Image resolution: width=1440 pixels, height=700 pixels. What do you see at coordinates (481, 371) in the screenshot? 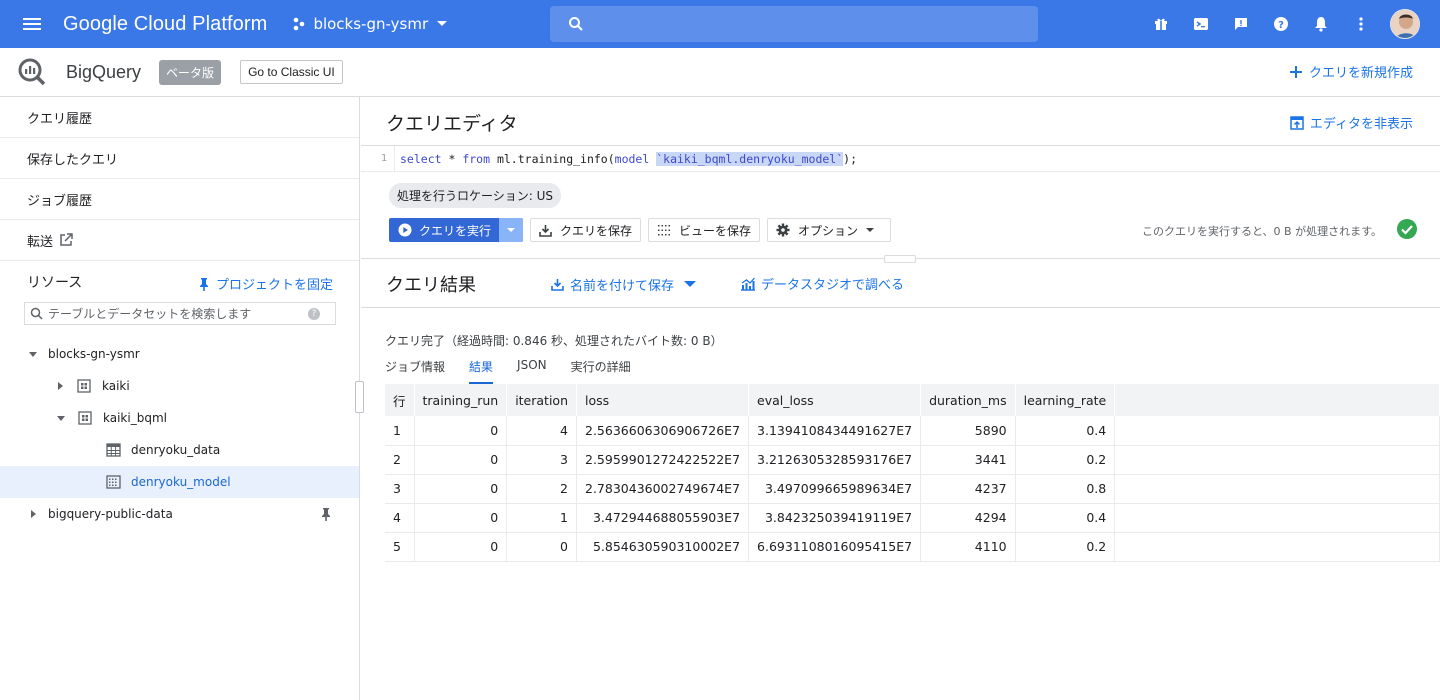
I see `tab-results: 結果` at bounding box center [481, 371].